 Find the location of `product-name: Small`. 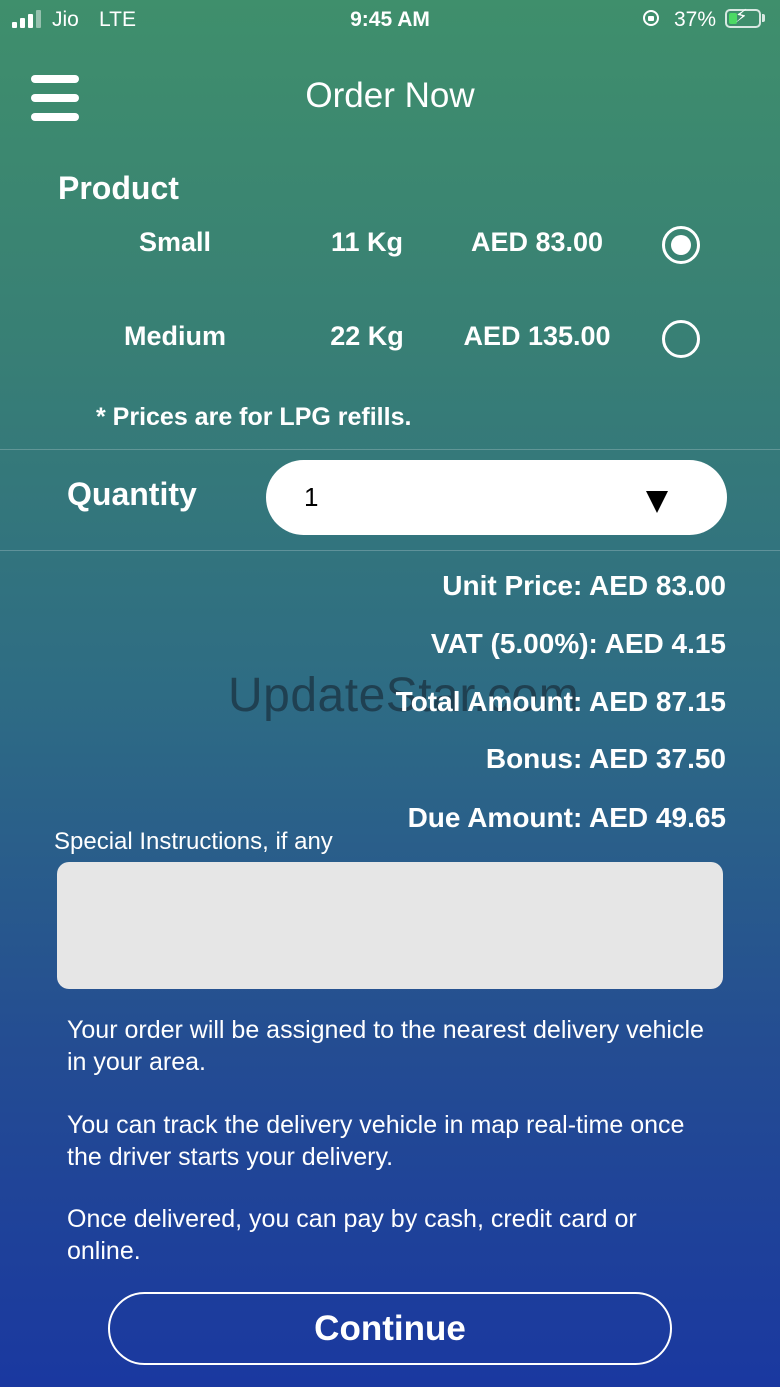

product-name: Small is located at coordinates (175, 242).